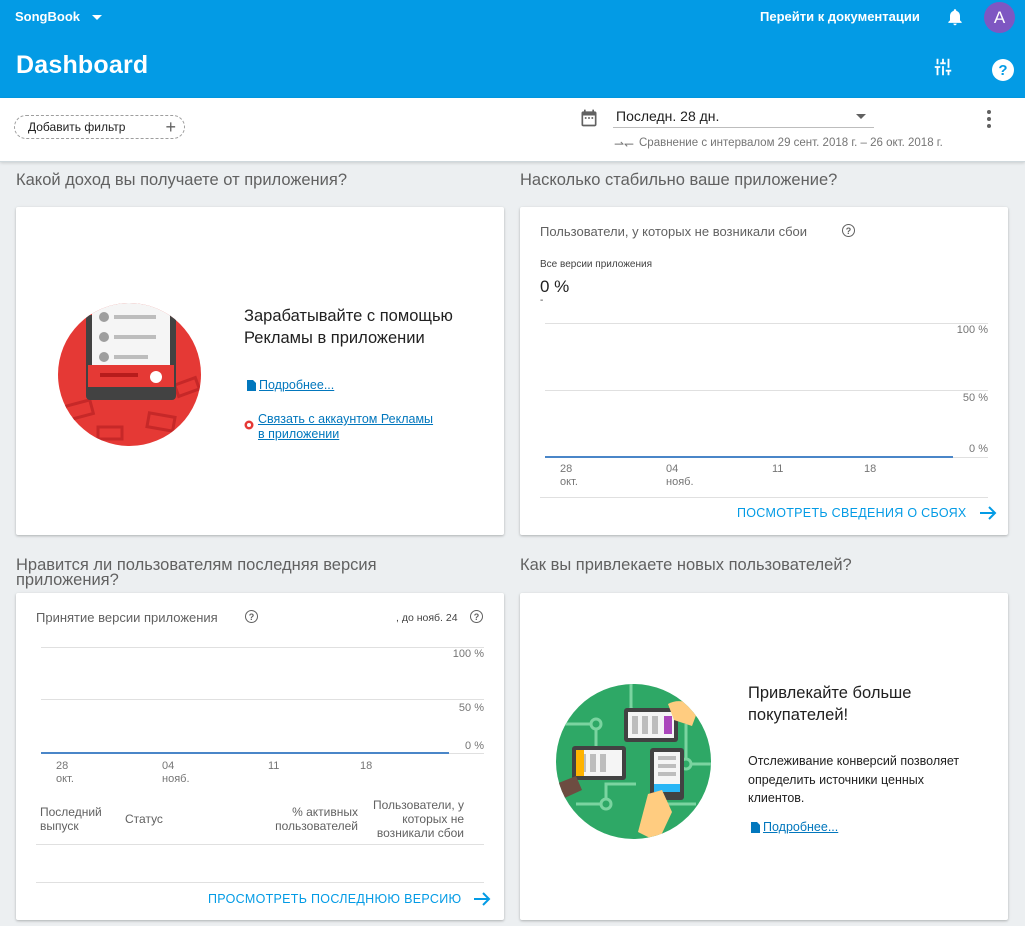  What do you see at coordinates (345, 419) in the screenshot?
I see `link-ads-account-line1: Связать с аккаунтом Рекламы` at bounding box center [345, 419].